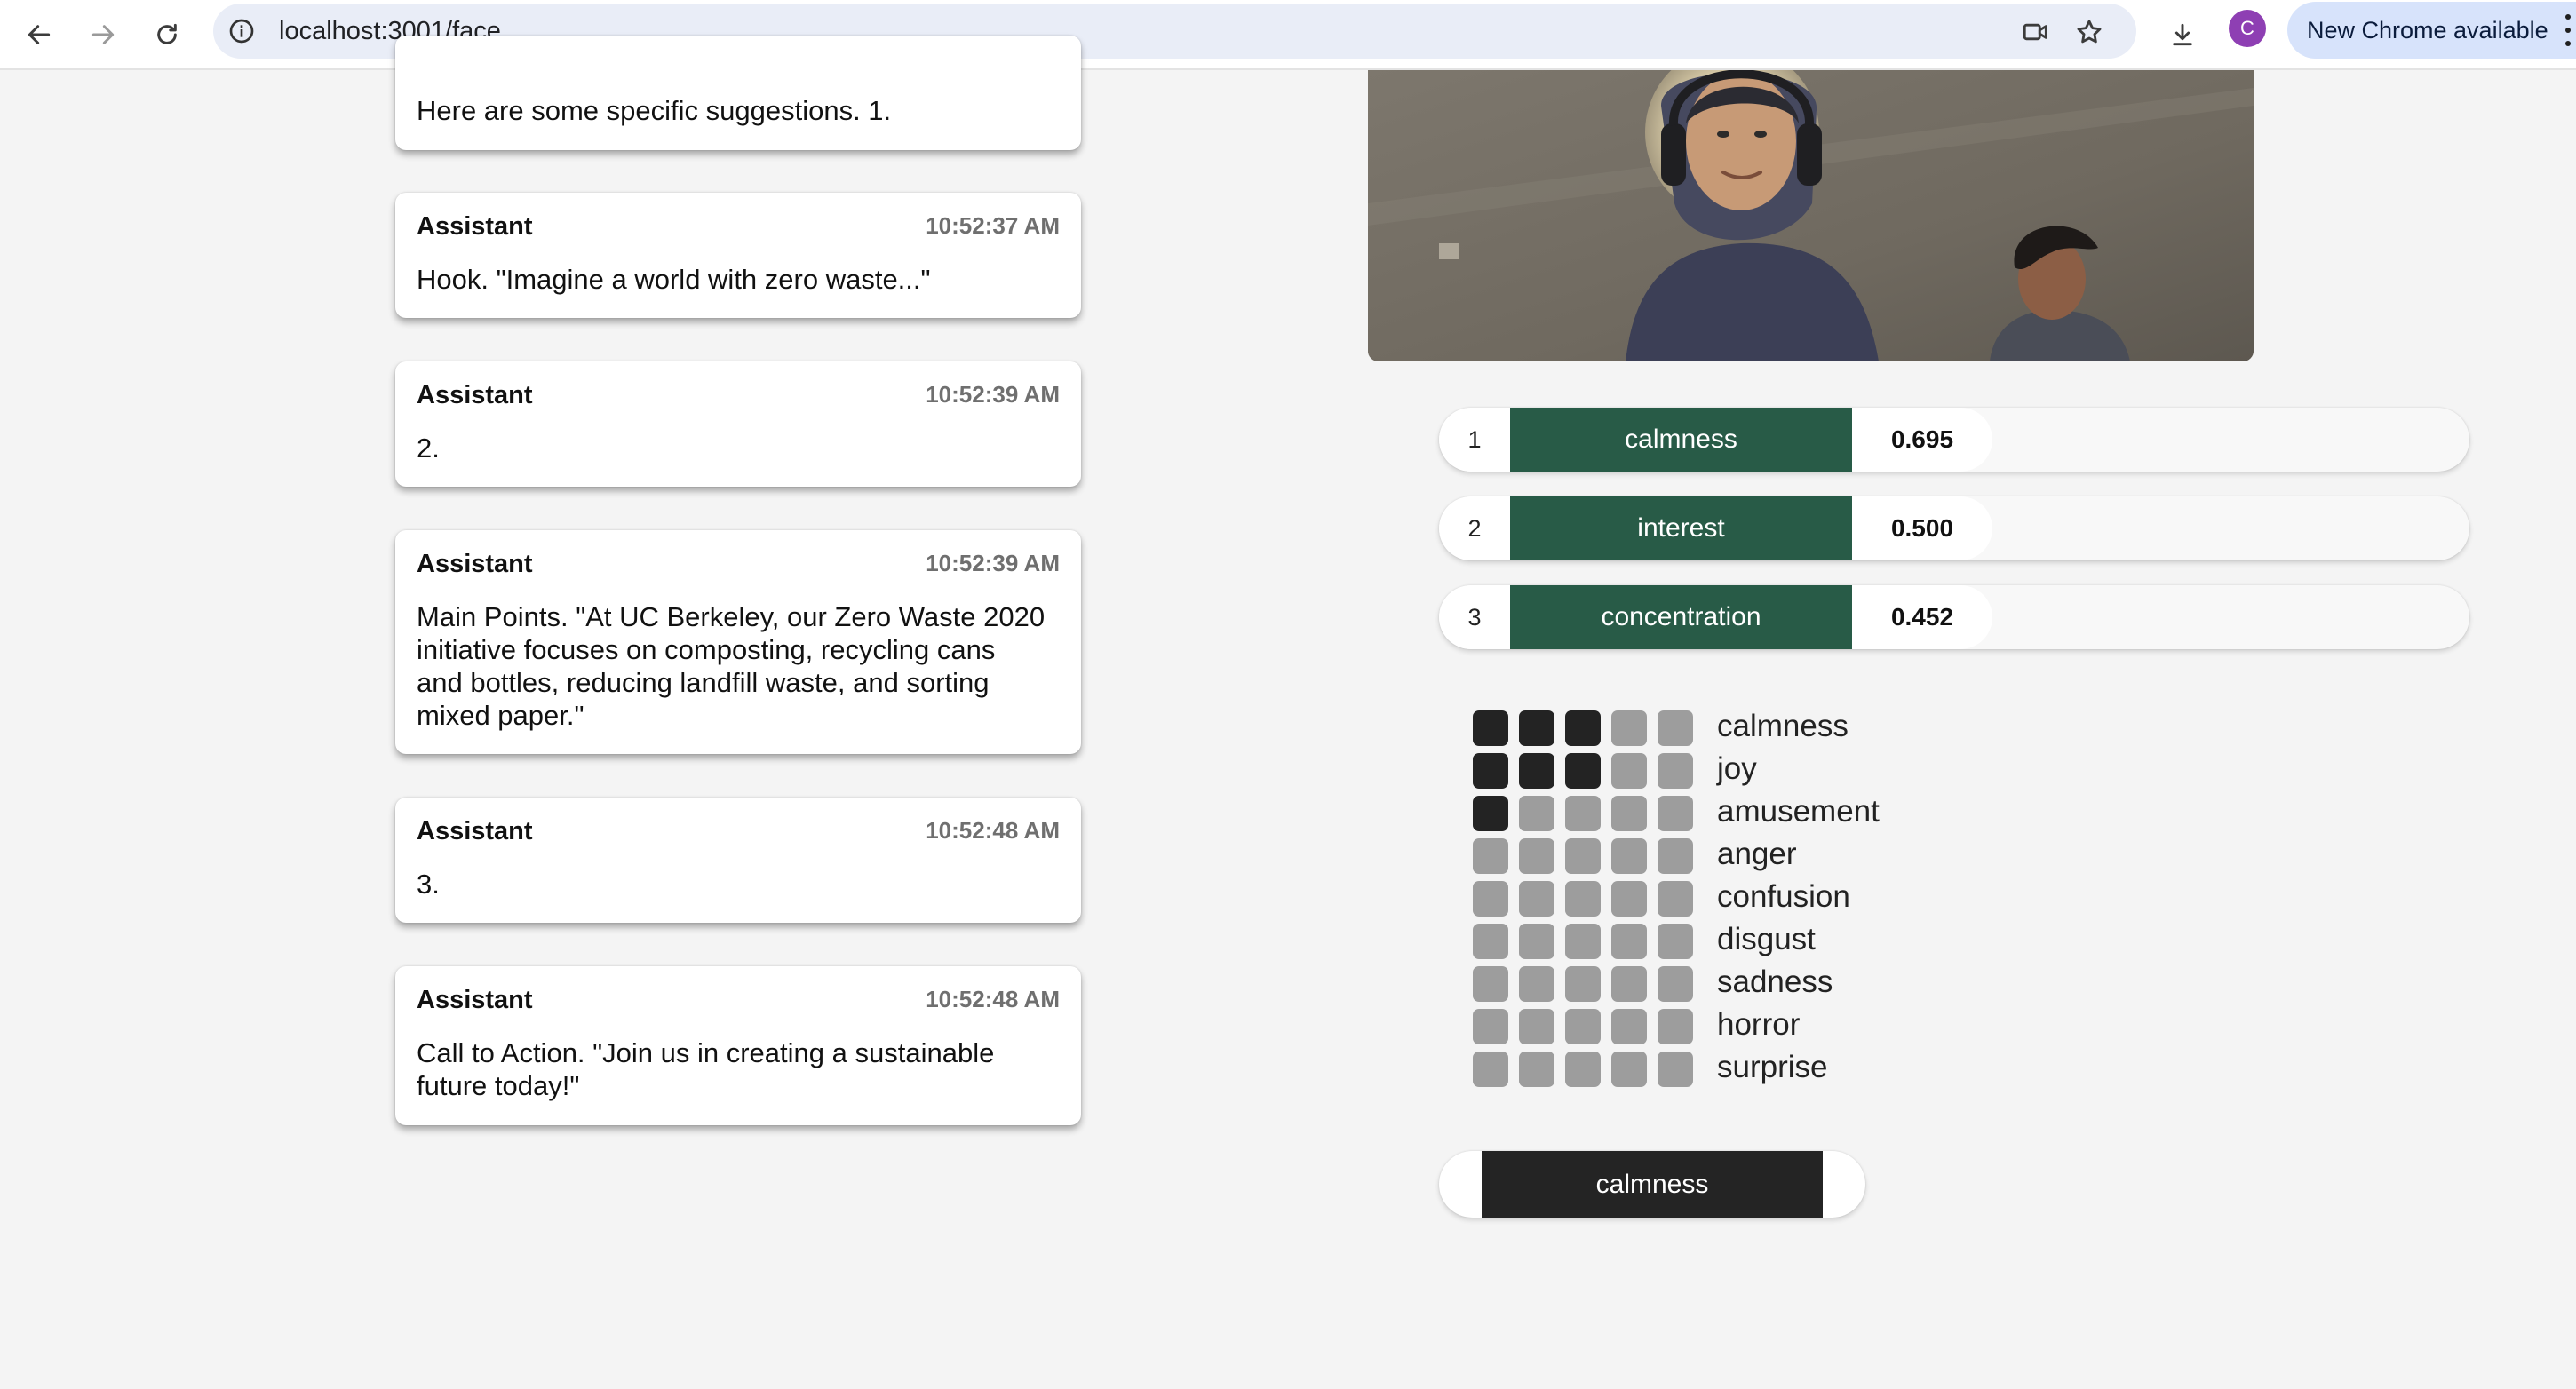 This screenshot has height=1389, width=2576. Describe the element at coordinates (1922, 440) in the screenshot. I see `emotion-score: 0.695` at that location.